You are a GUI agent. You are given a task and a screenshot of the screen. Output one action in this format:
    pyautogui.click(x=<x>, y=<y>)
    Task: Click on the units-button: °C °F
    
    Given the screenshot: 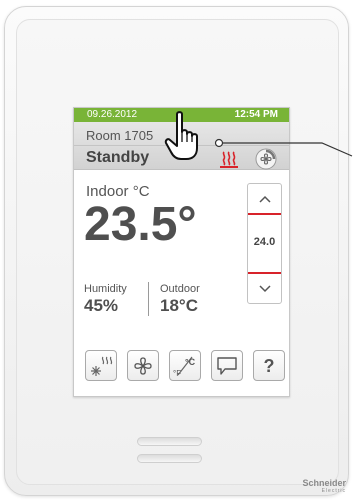 What is the action you would take?
    pyautogui.click(x=185, y=365)
    